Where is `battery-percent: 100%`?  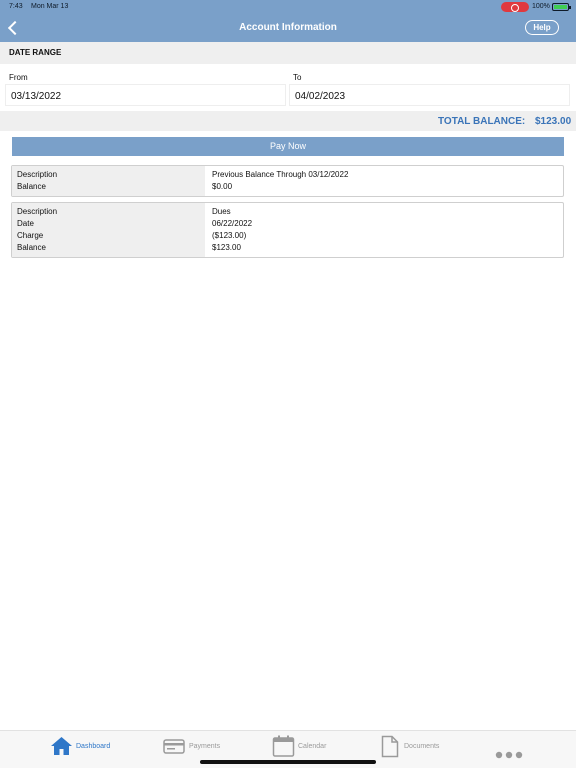 battery-percent: 100% is located at coordinates (541, 6).